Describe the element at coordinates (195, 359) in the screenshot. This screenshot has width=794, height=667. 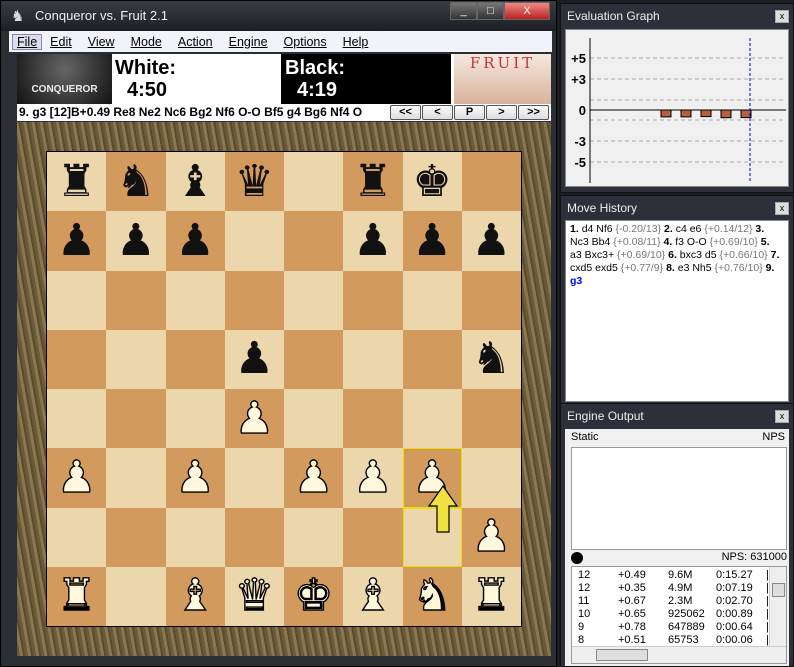
I see `square-c5` at that location.